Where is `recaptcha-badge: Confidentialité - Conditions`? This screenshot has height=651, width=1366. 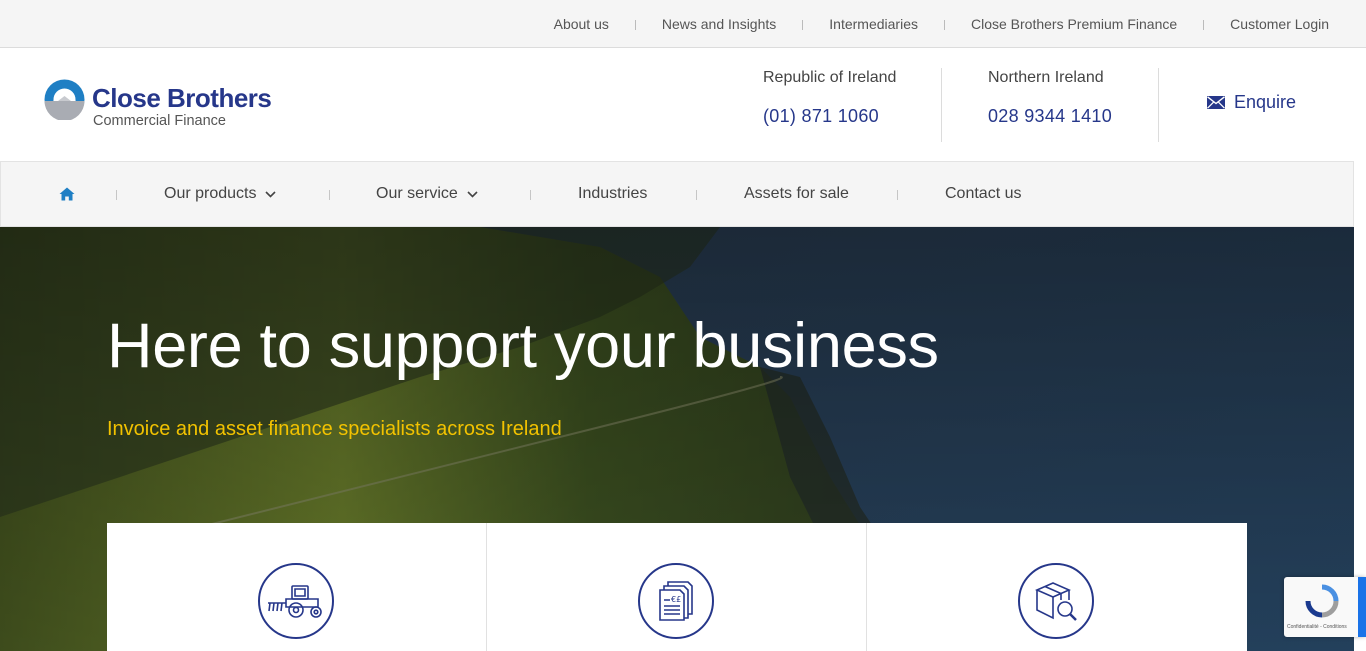
recaptcha-badge: Confidentialité - Conditions is located at coordinates (1325, 607).